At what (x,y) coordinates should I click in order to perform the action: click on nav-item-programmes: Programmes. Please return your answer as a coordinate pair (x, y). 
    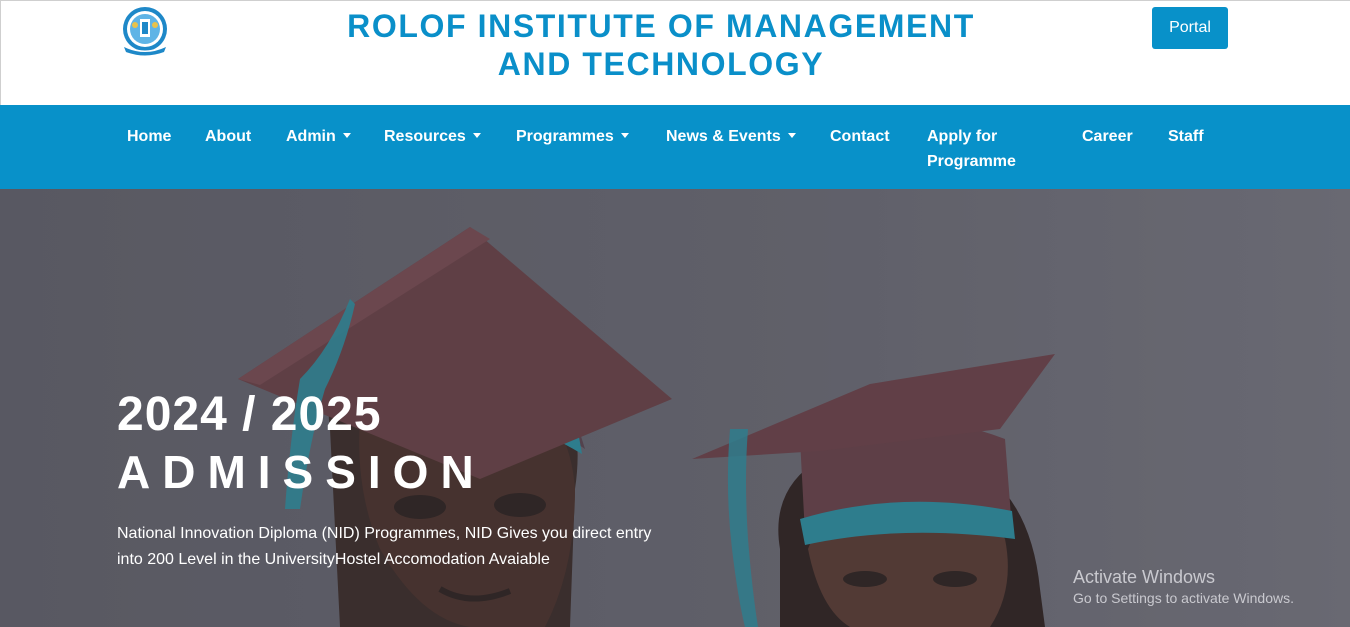
    Looking at the image, I should click on (572, 136).